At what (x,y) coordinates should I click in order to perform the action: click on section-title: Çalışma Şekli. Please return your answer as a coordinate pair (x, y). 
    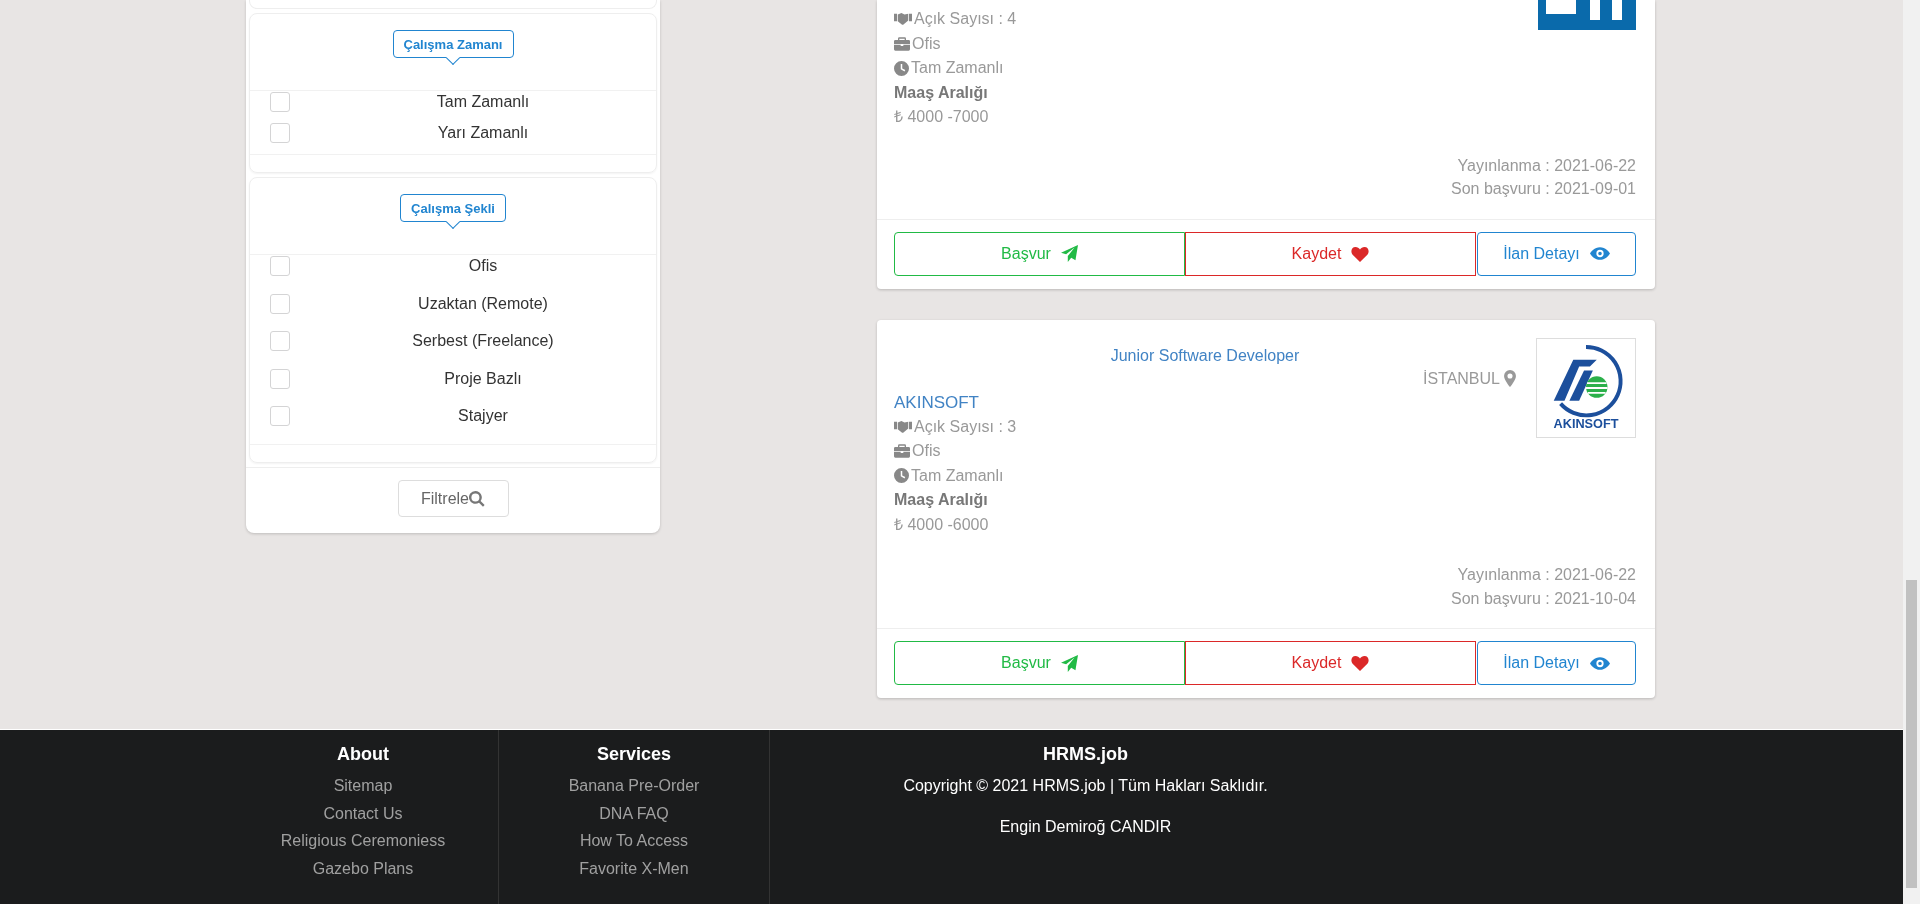
    Looking at the image, I should click on (453, 224).